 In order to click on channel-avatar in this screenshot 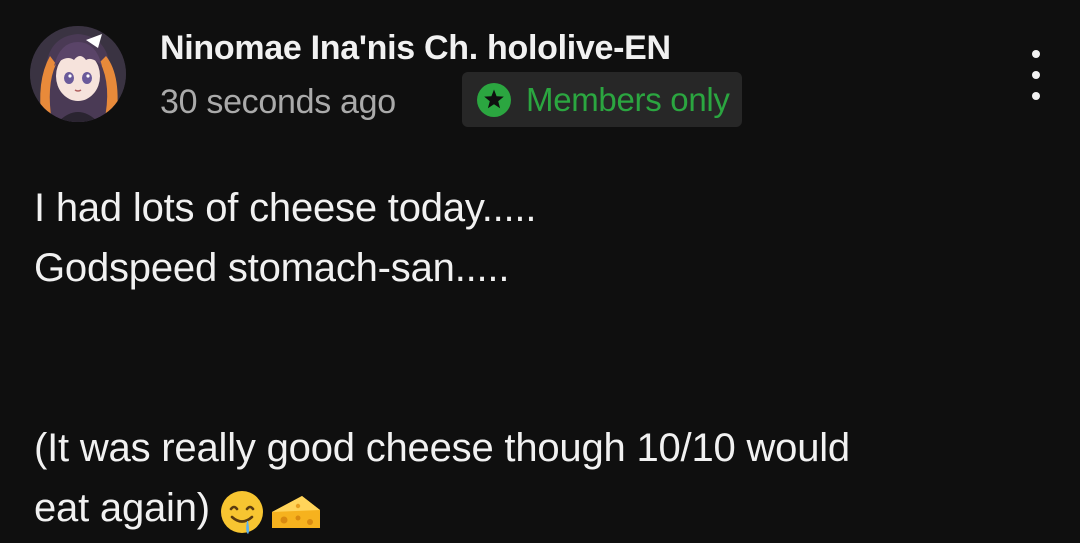, I will do `click(78, 74)`.